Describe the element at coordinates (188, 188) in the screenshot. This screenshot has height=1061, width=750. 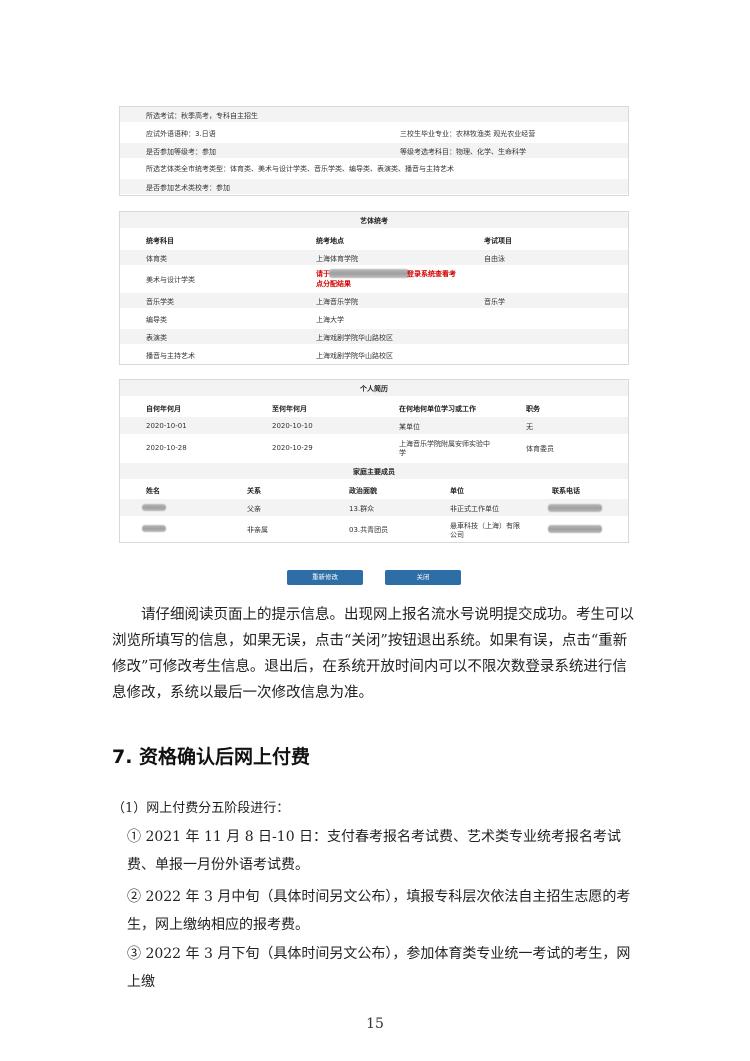
I see `art-school-exam: 是否参加艺术类校考：参加` at that location.